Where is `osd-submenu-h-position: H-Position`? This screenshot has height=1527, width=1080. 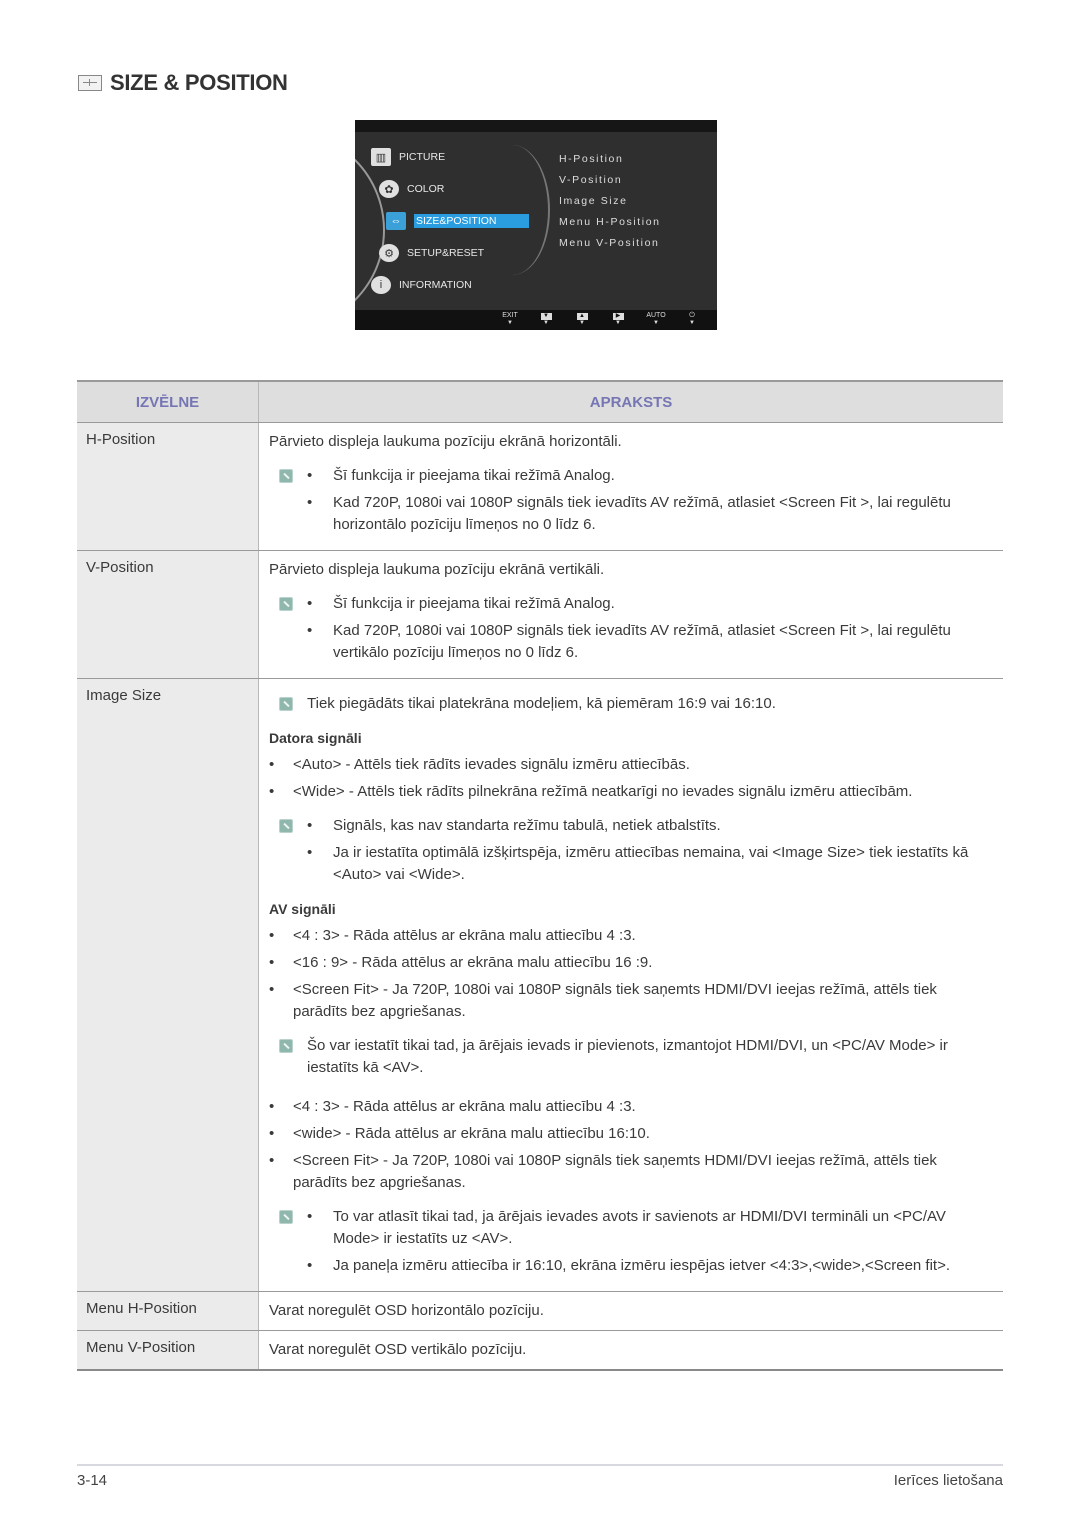
osd-submenu-h-position: H-Position is located at coordinates (591, 159).